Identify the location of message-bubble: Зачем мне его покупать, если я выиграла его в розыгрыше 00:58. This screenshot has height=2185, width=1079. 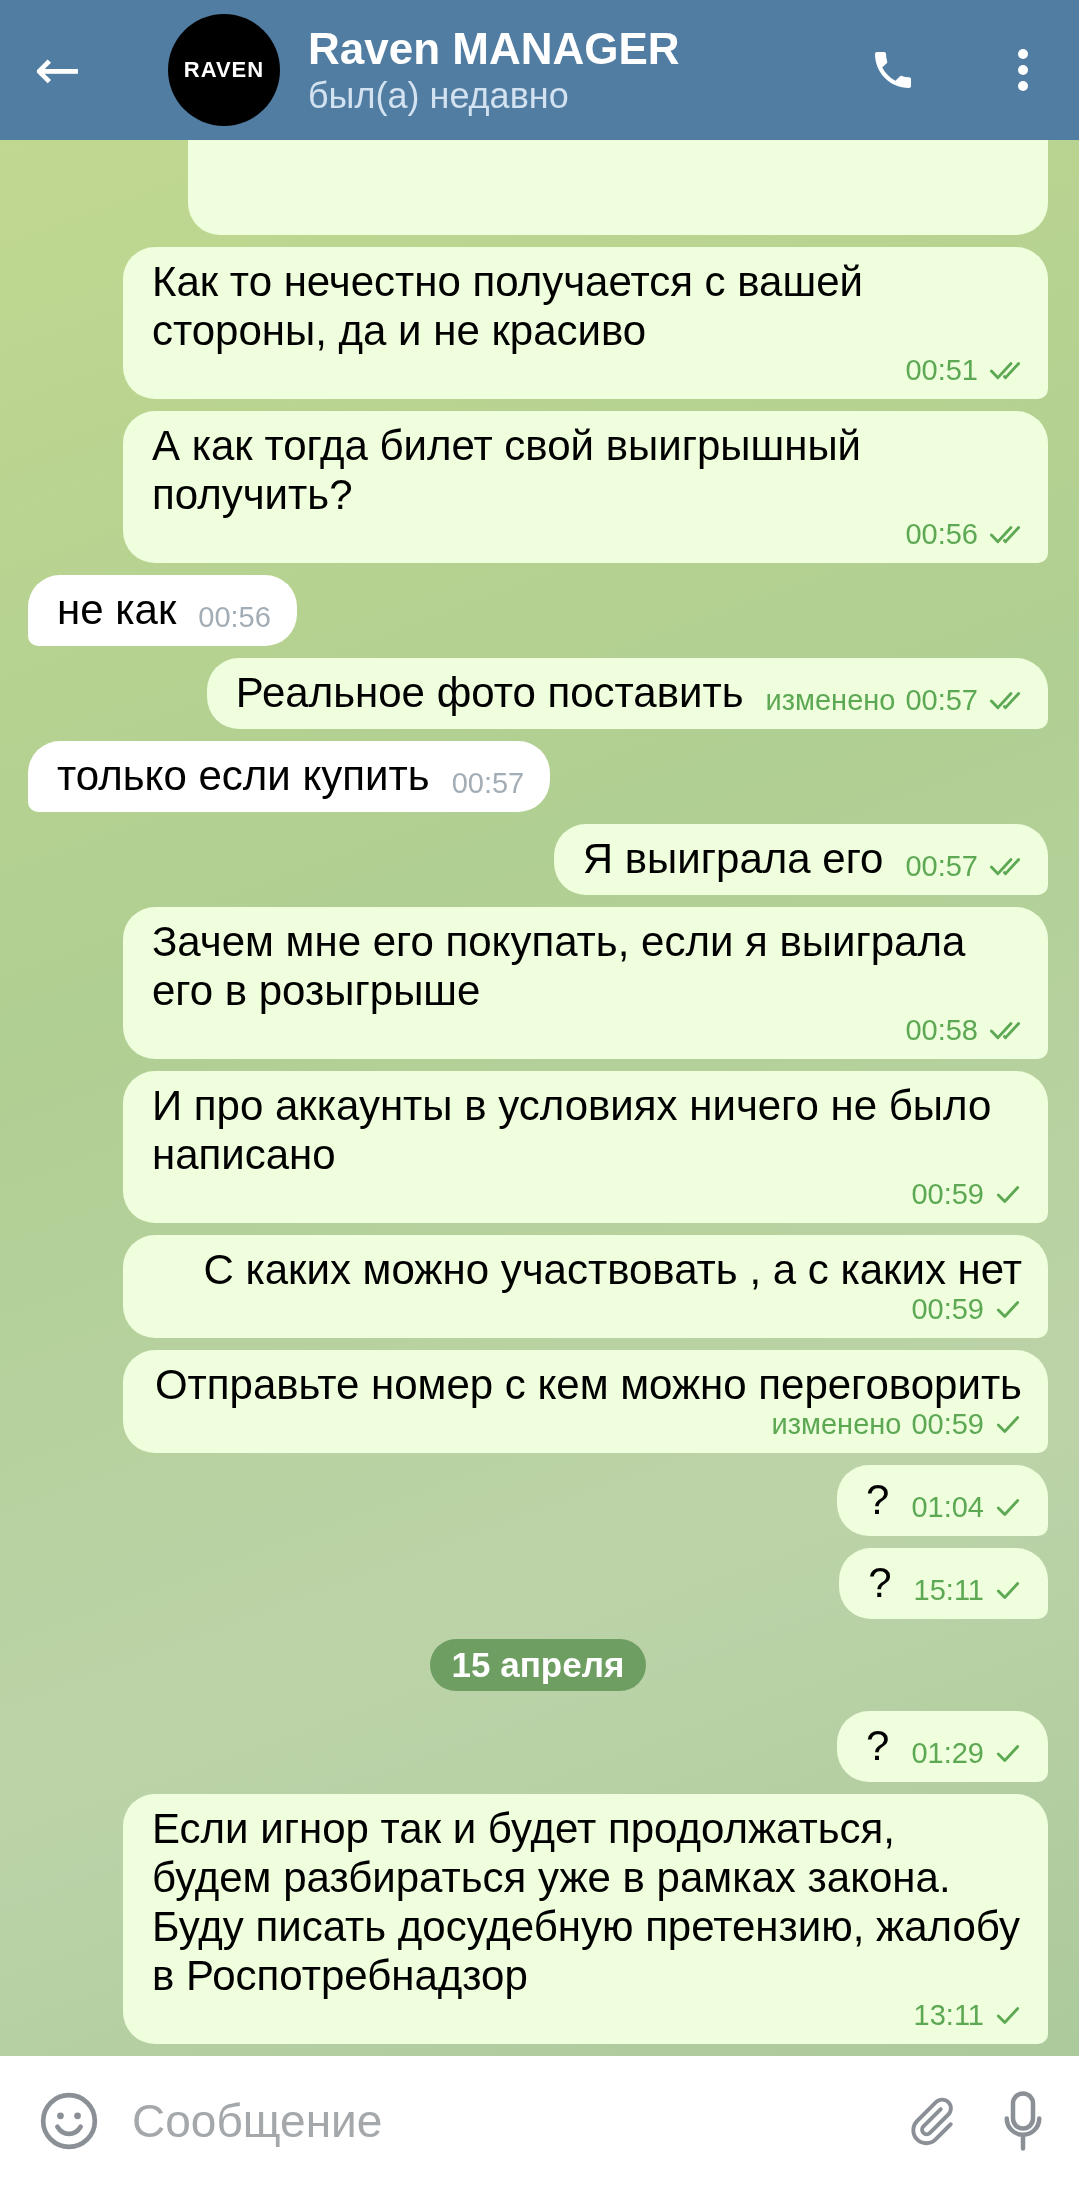
(585, 983).